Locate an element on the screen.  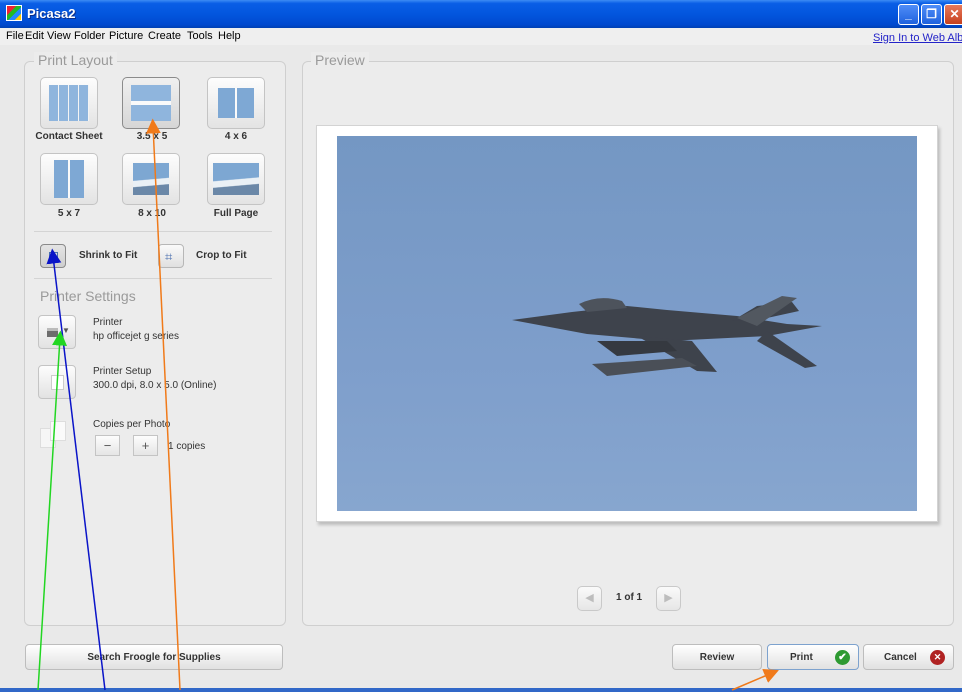
crop-to-fit-button: ⌗ is located at coordinates (171, 256).